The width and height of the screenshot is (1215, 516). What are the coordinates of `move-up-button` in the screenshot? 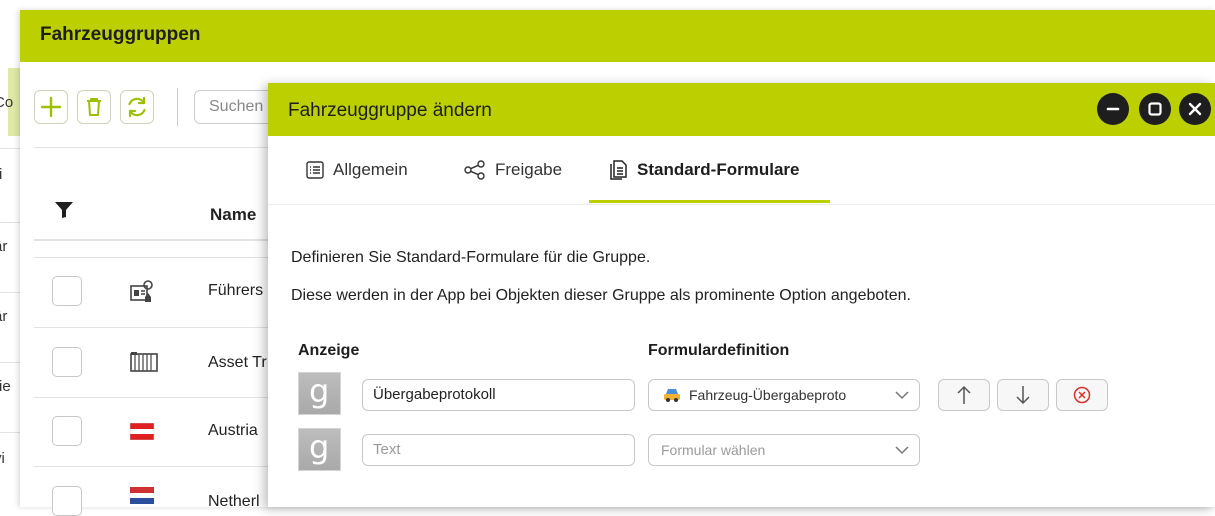 It's located at (964, 395).